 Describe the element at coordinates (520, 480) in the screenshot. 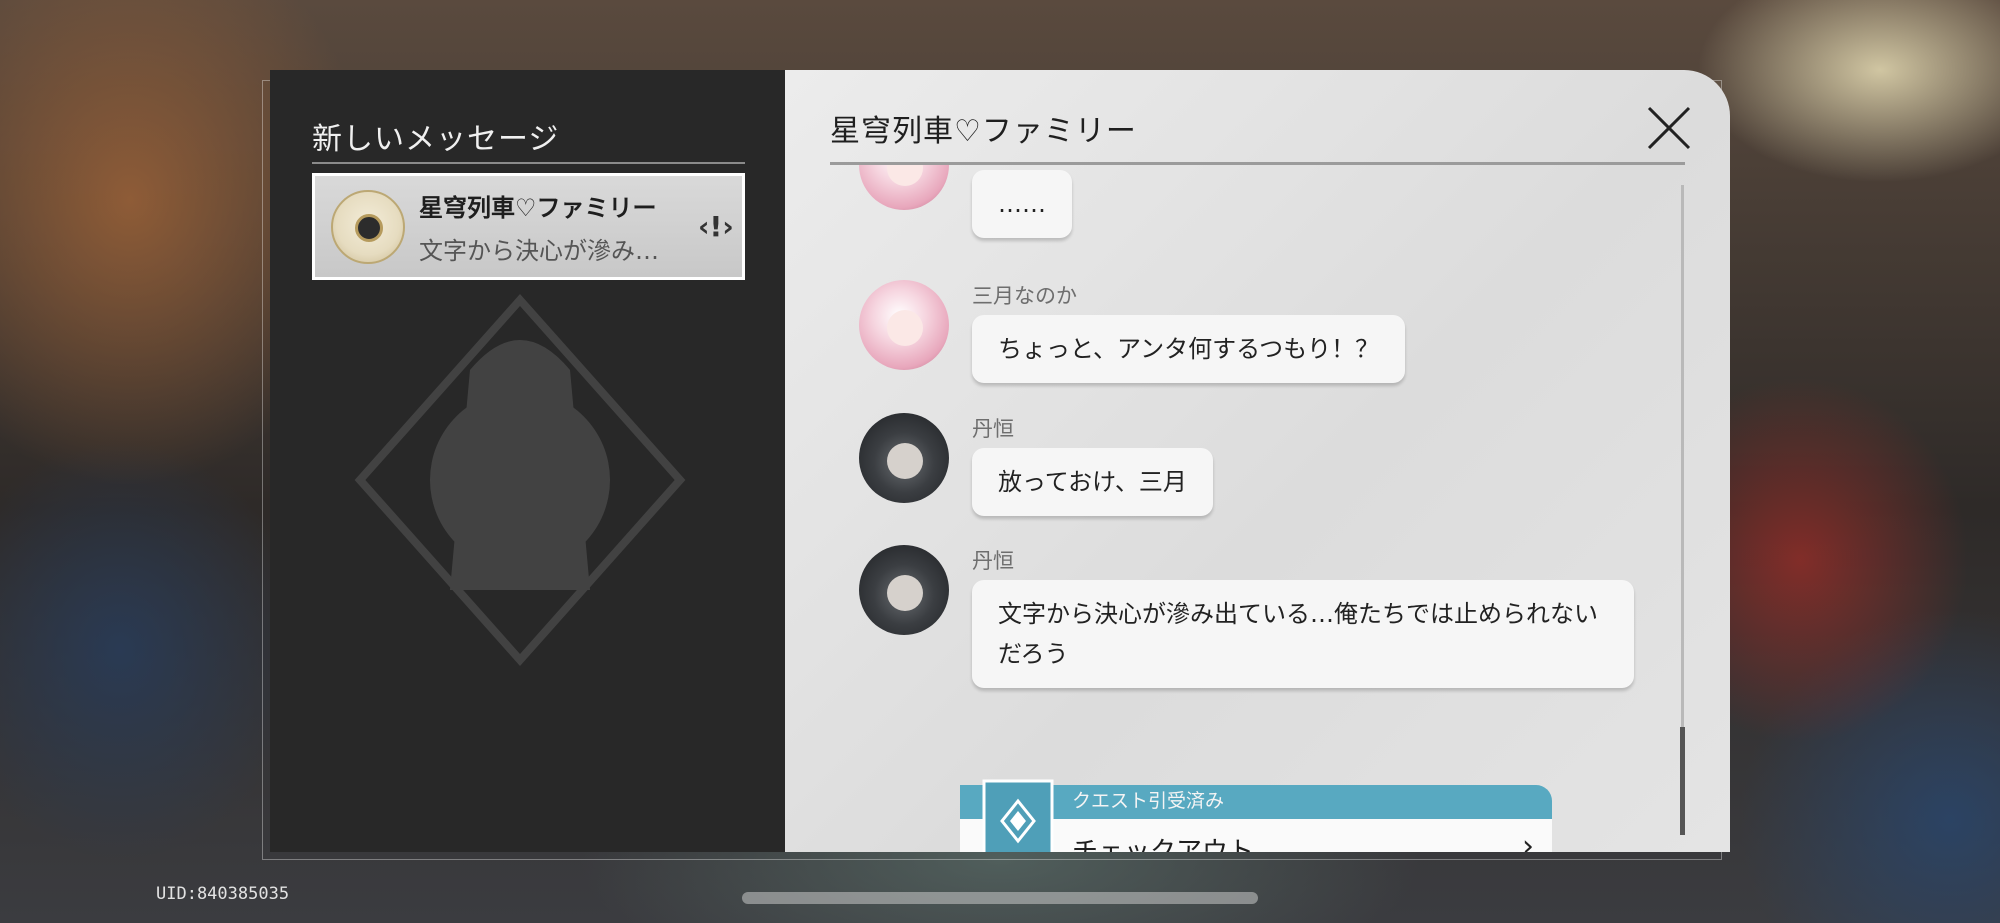

I see `background-emblem-icon` at that location.